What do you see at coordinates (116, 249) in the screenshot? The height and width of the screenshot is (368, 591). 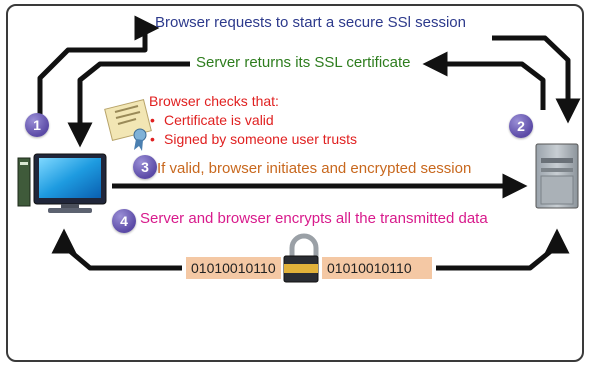 I see `arrow-data-left` at bounding box center [116, 249].